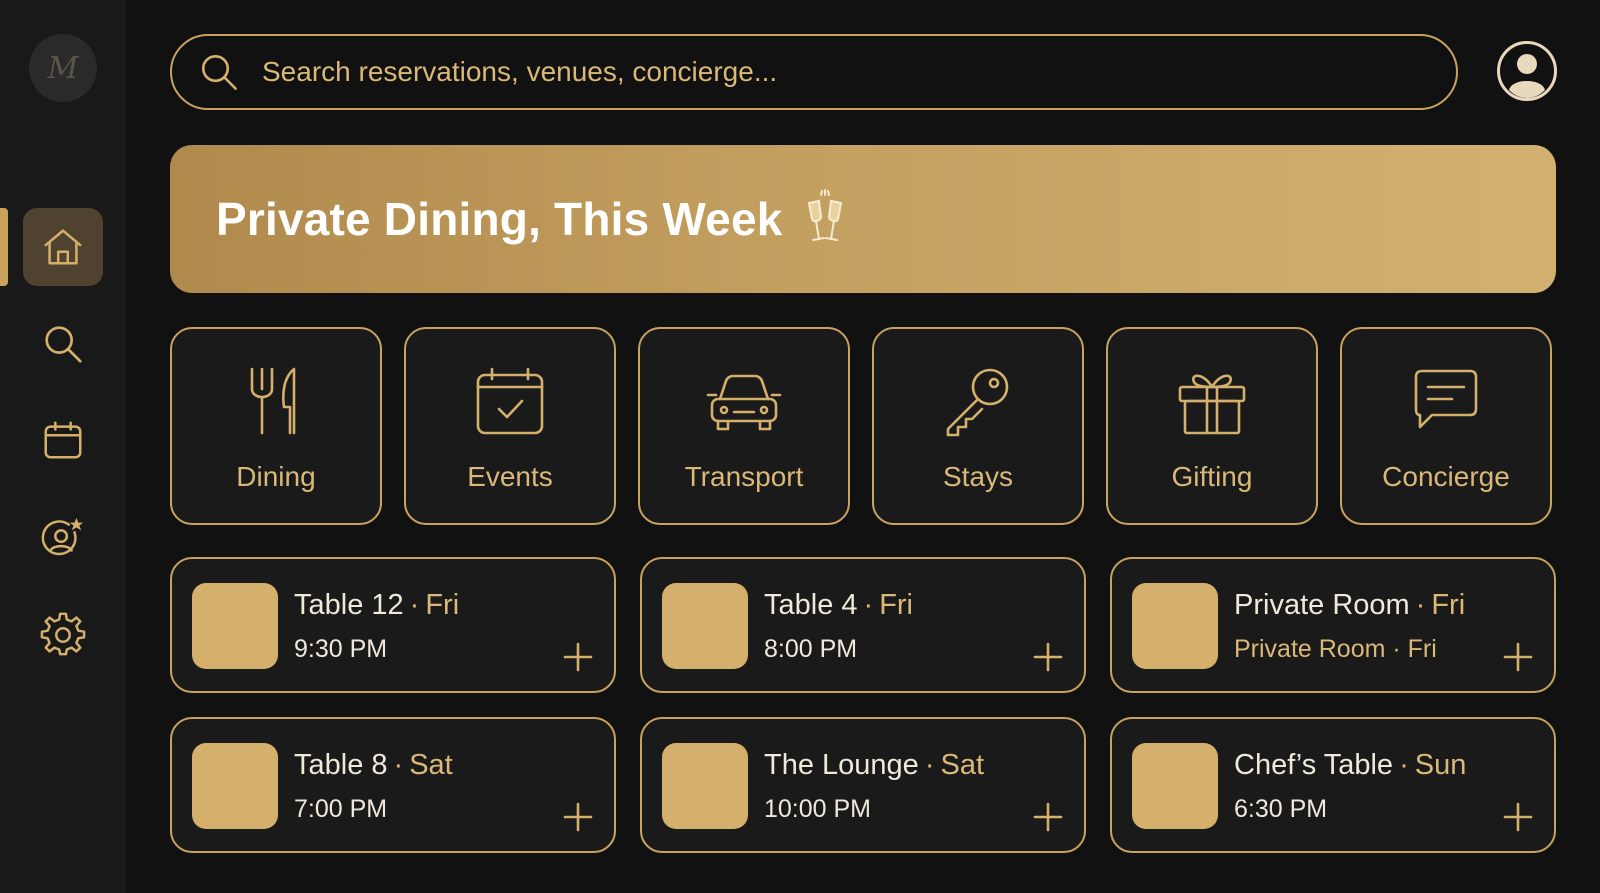  Describe the element at coordinates (837, 72) in the screenshot. I see `search-input` at that location.